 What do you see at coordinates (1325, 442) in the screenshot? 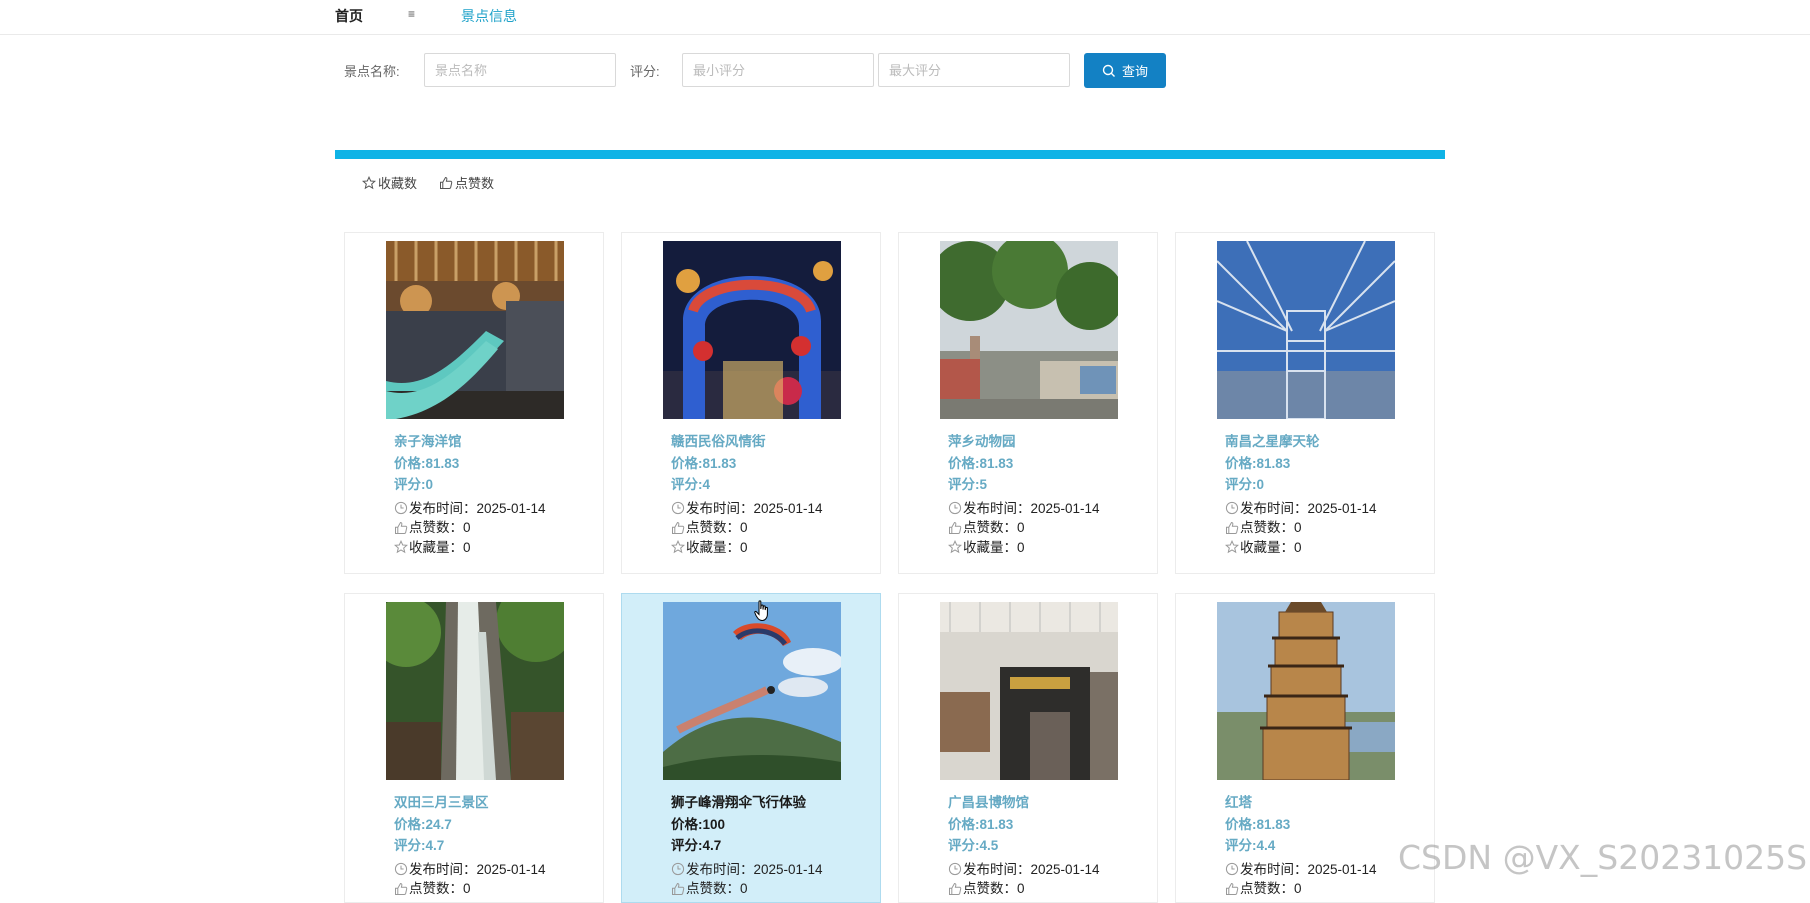
I see `card-title: 南昌之星摩天轮` at bounding box center [1325, 442].